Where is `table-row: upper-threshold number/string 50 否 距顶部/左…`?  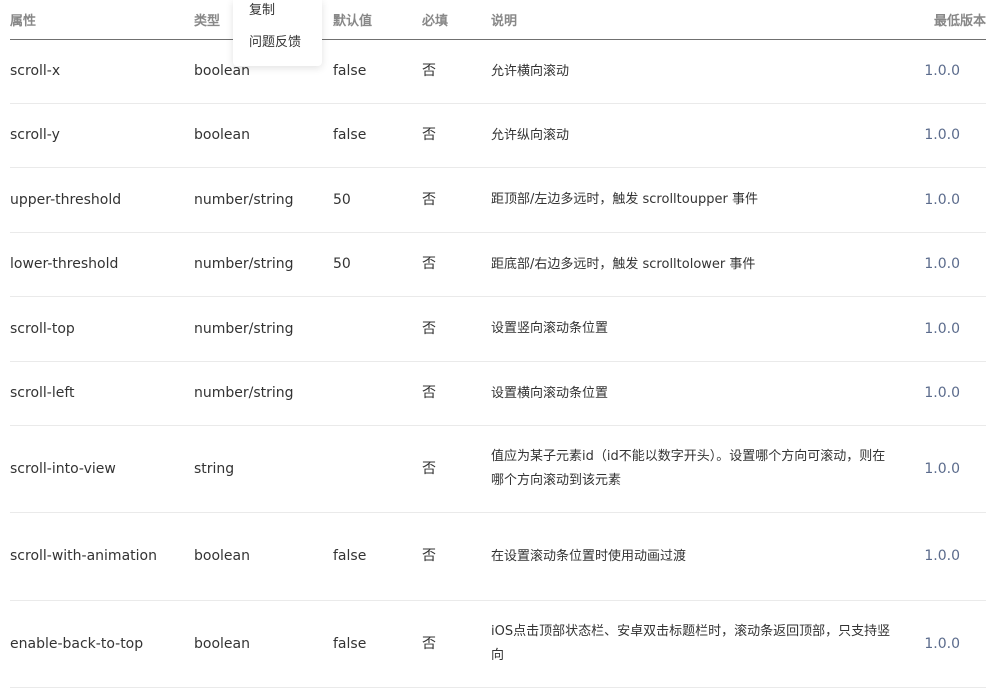
table-row: upper-threshold number/string 50 否 距顶部/左… is located at coordinates (498, 200).